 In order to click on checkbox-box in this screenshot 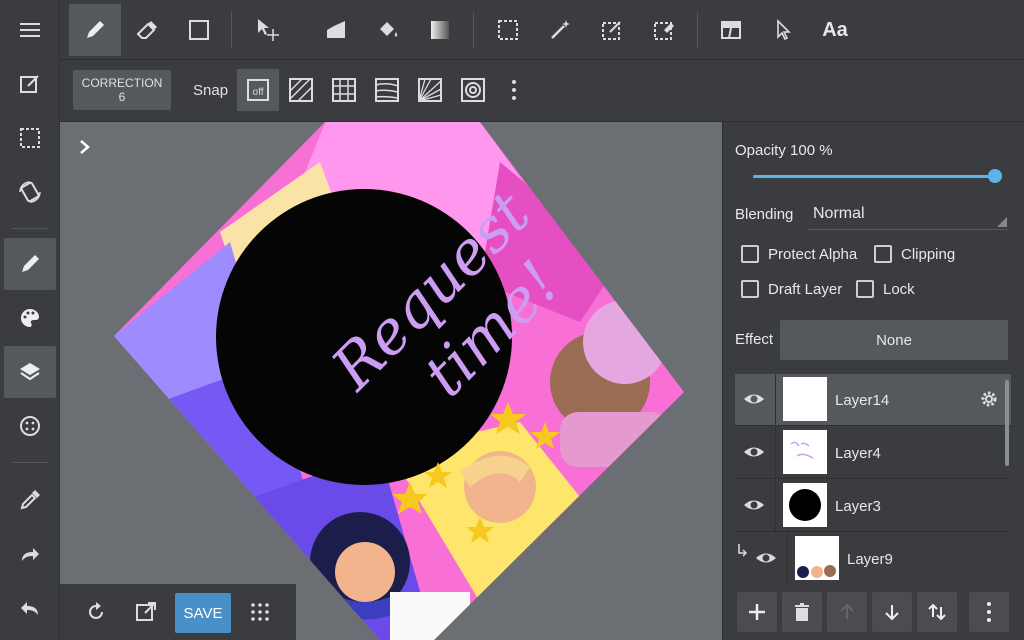, I will do `click(750, 289)`.